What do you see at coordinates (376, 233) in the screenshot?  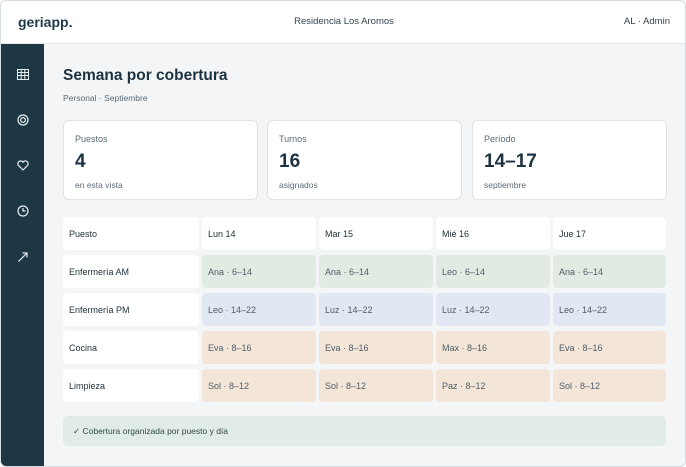 I see `column-header-day: Mar 15` at bounding box center [376, 233].